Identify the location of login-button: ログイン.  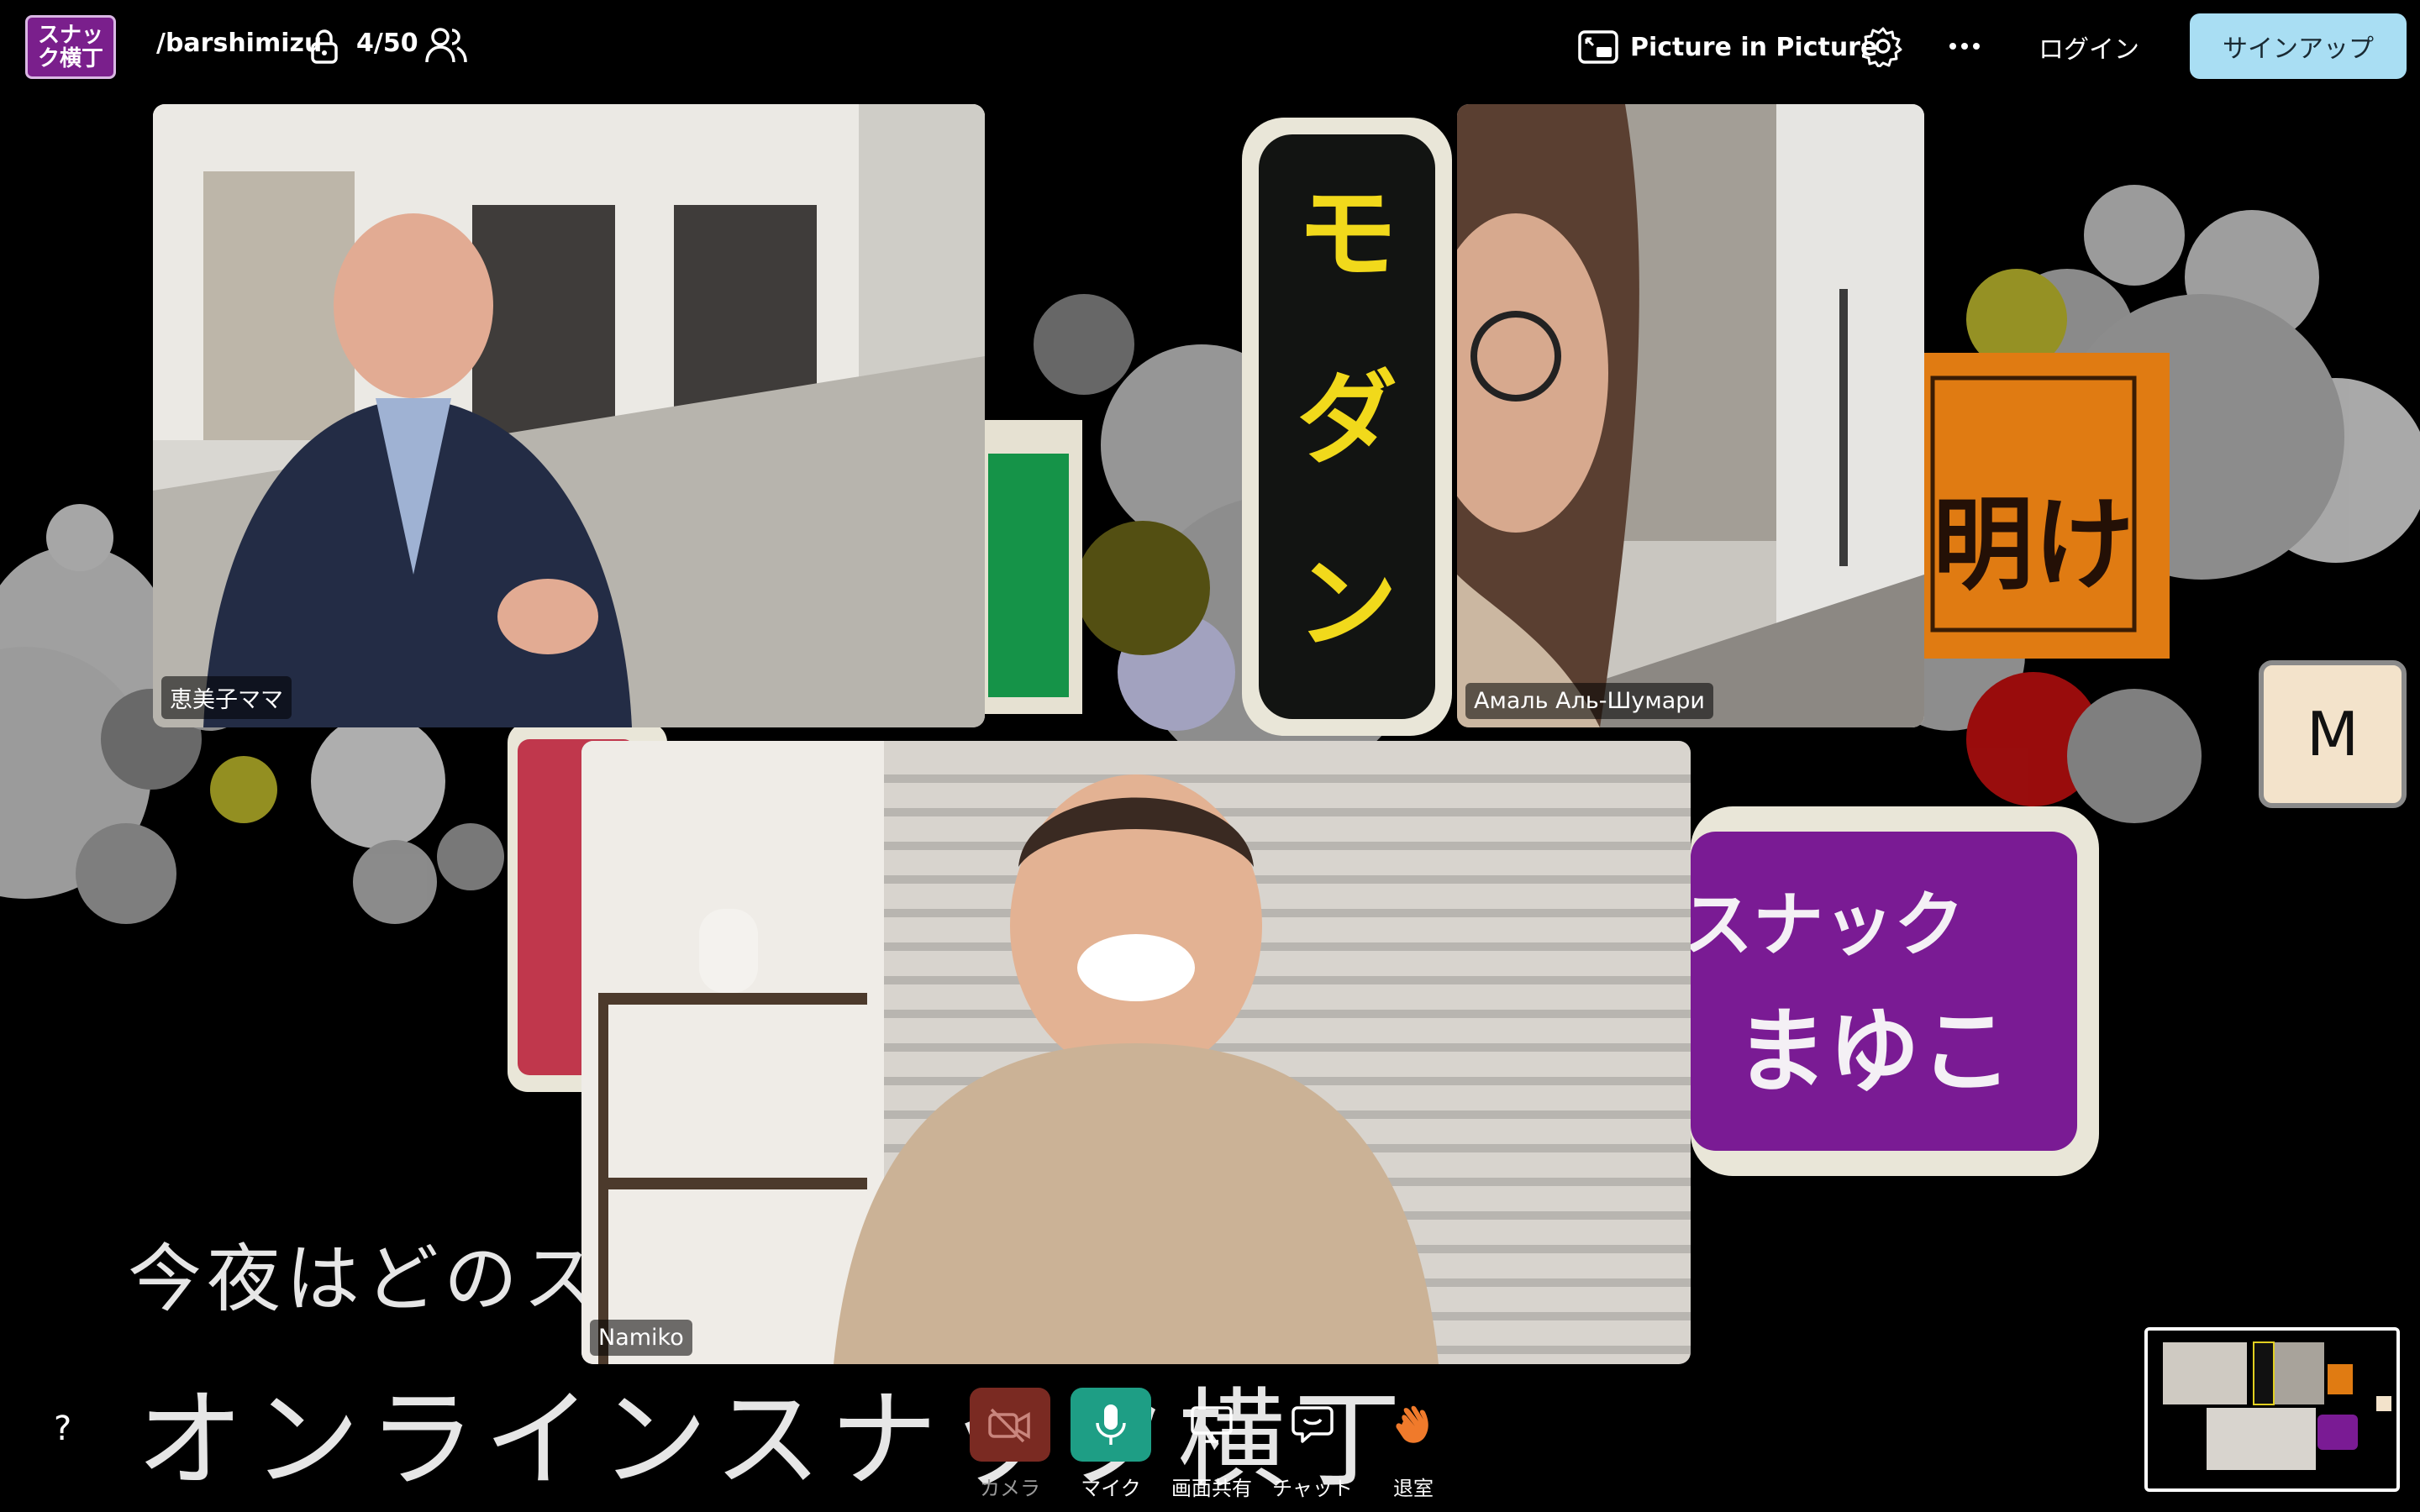
(2089, 47).